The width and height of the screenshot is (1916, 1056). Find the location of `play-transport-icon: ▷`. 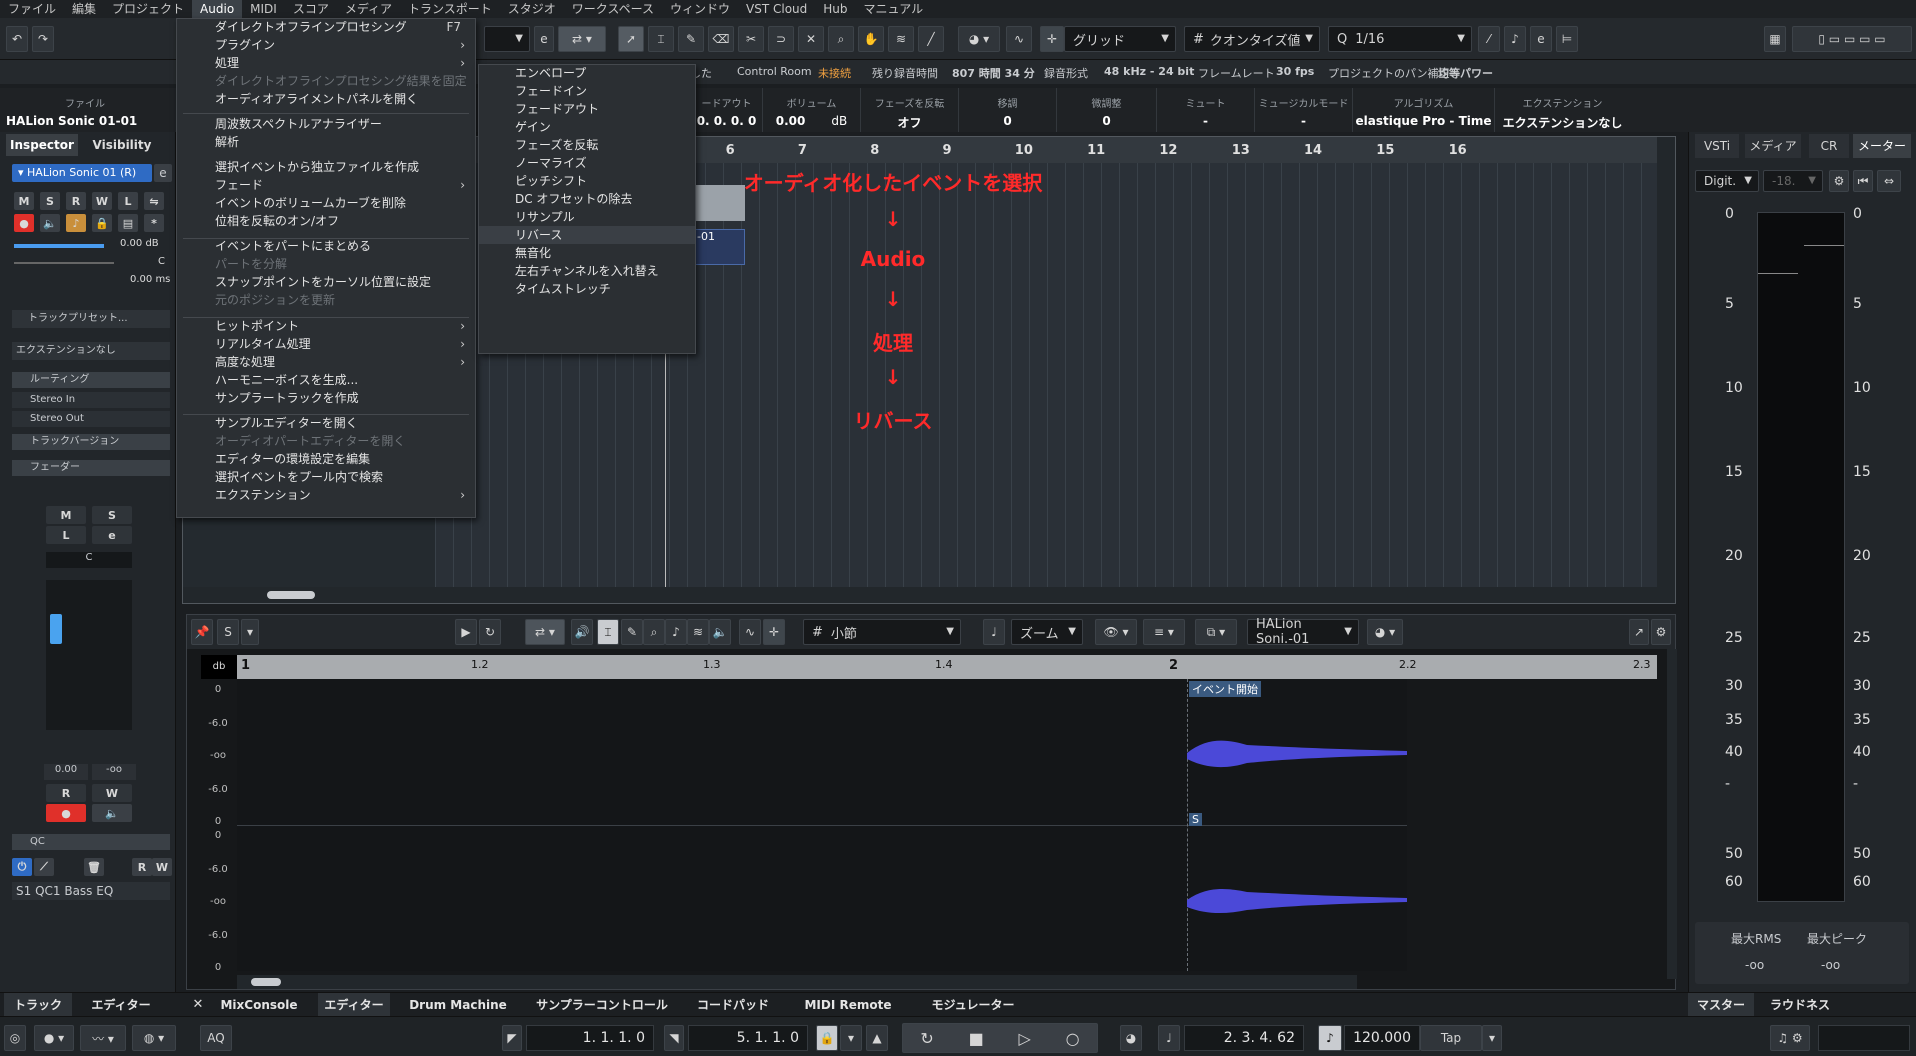

play-transport-icon: ▷ is located at coordinates (1025, 1038).